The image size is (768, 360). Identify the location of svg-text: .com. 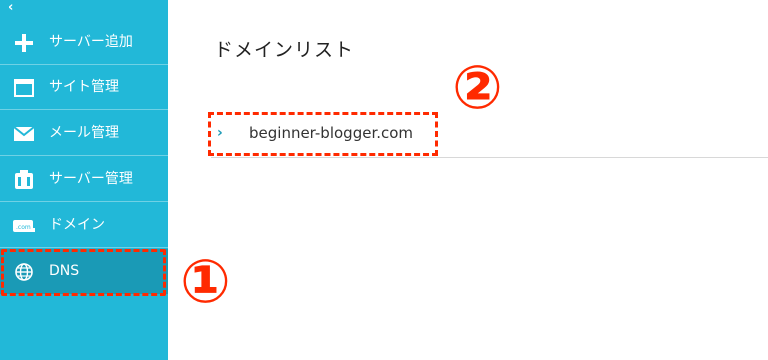
(23, 227).